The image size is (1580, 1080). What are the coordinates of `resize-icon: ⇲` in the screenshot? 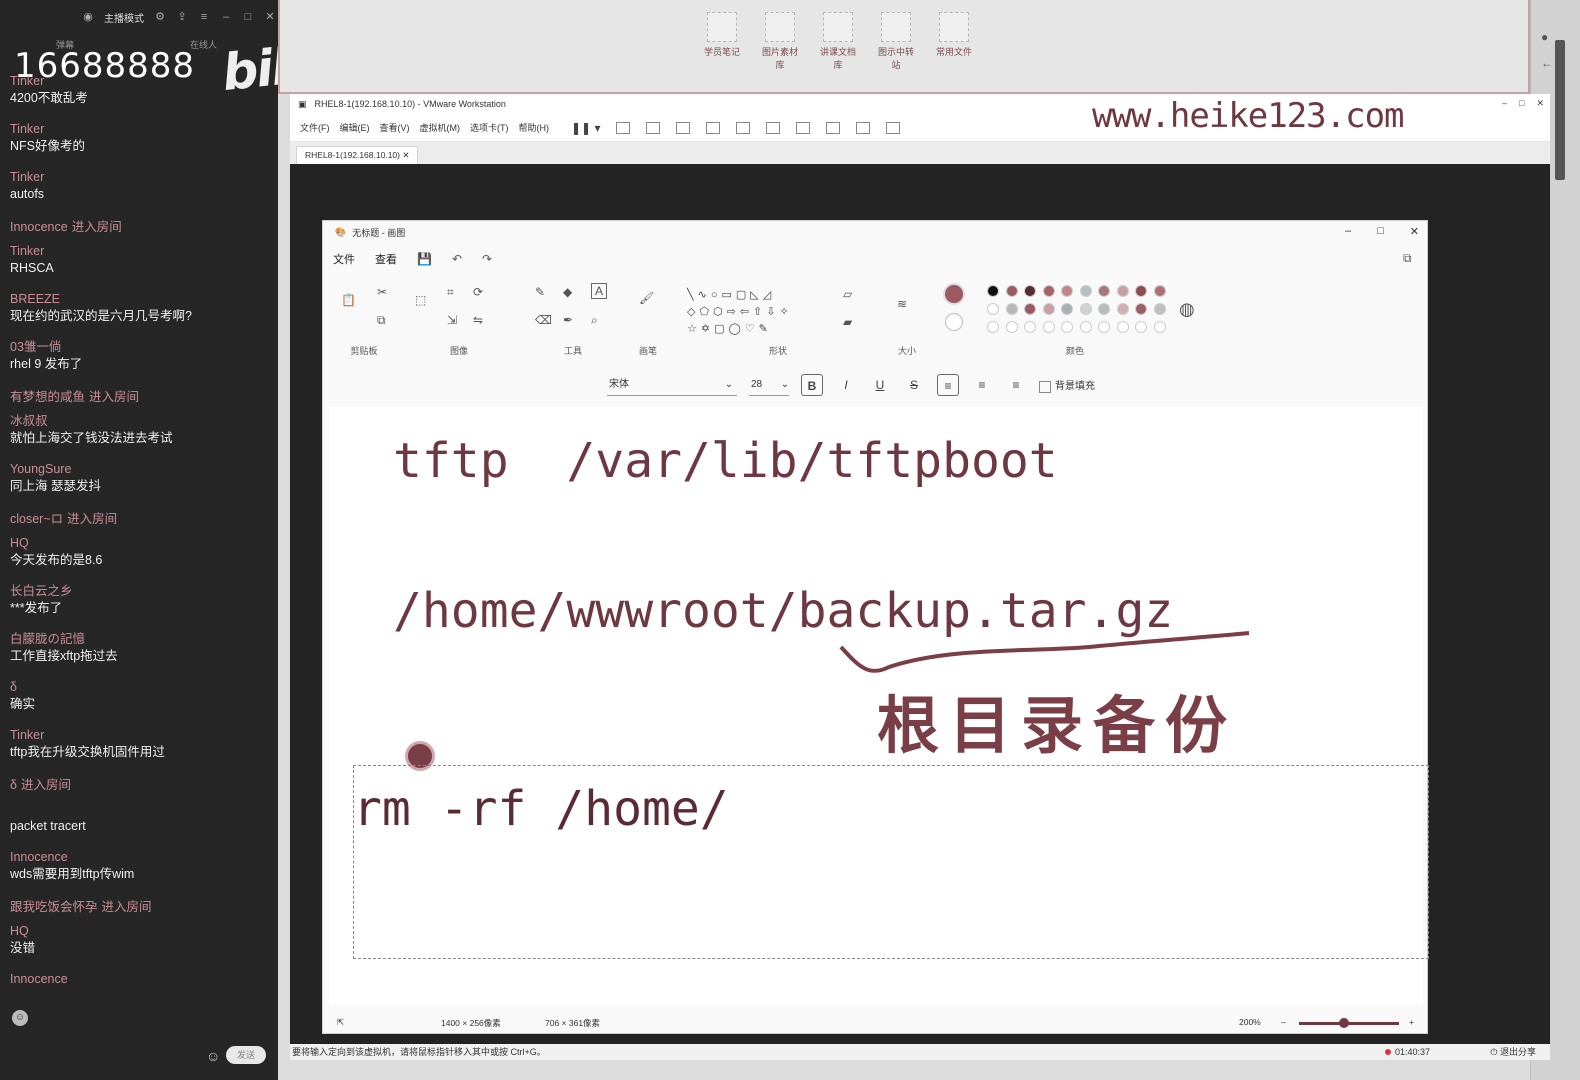 It's located at (452, 320).